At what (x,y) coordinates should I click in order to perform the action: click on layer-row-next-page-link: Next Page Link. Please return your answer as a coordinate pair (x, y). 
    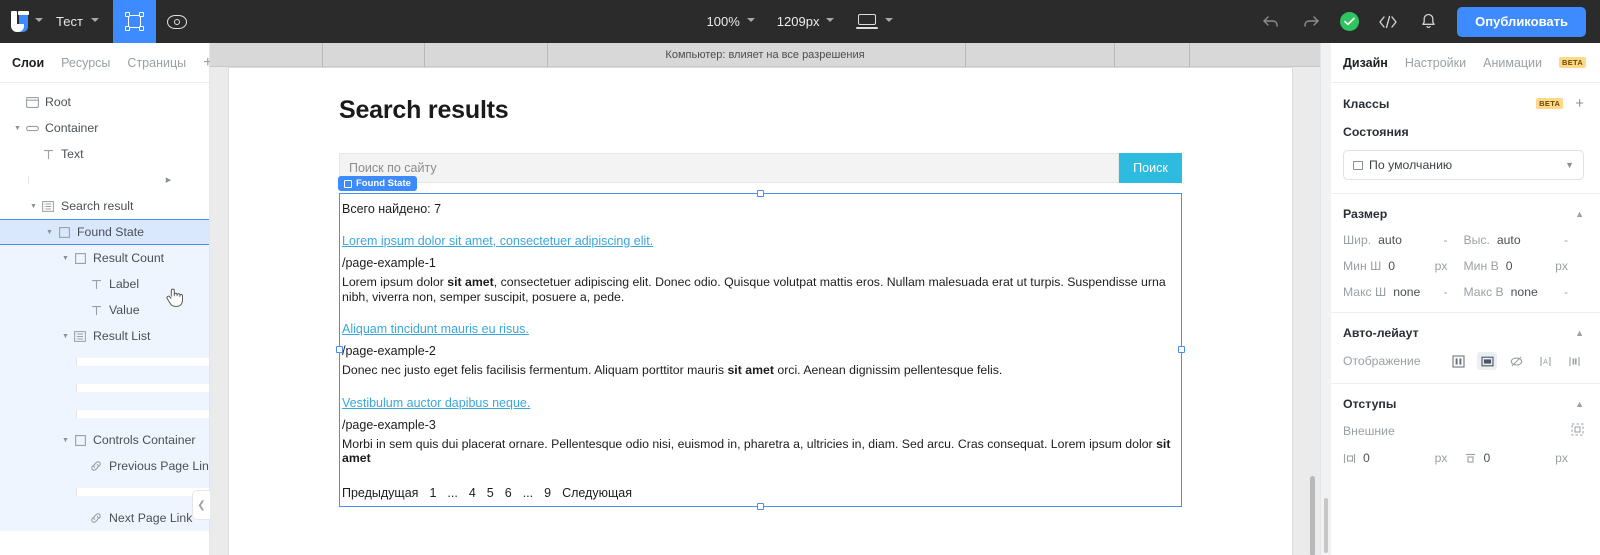
    Looking at the image, I should click on (104, 518).